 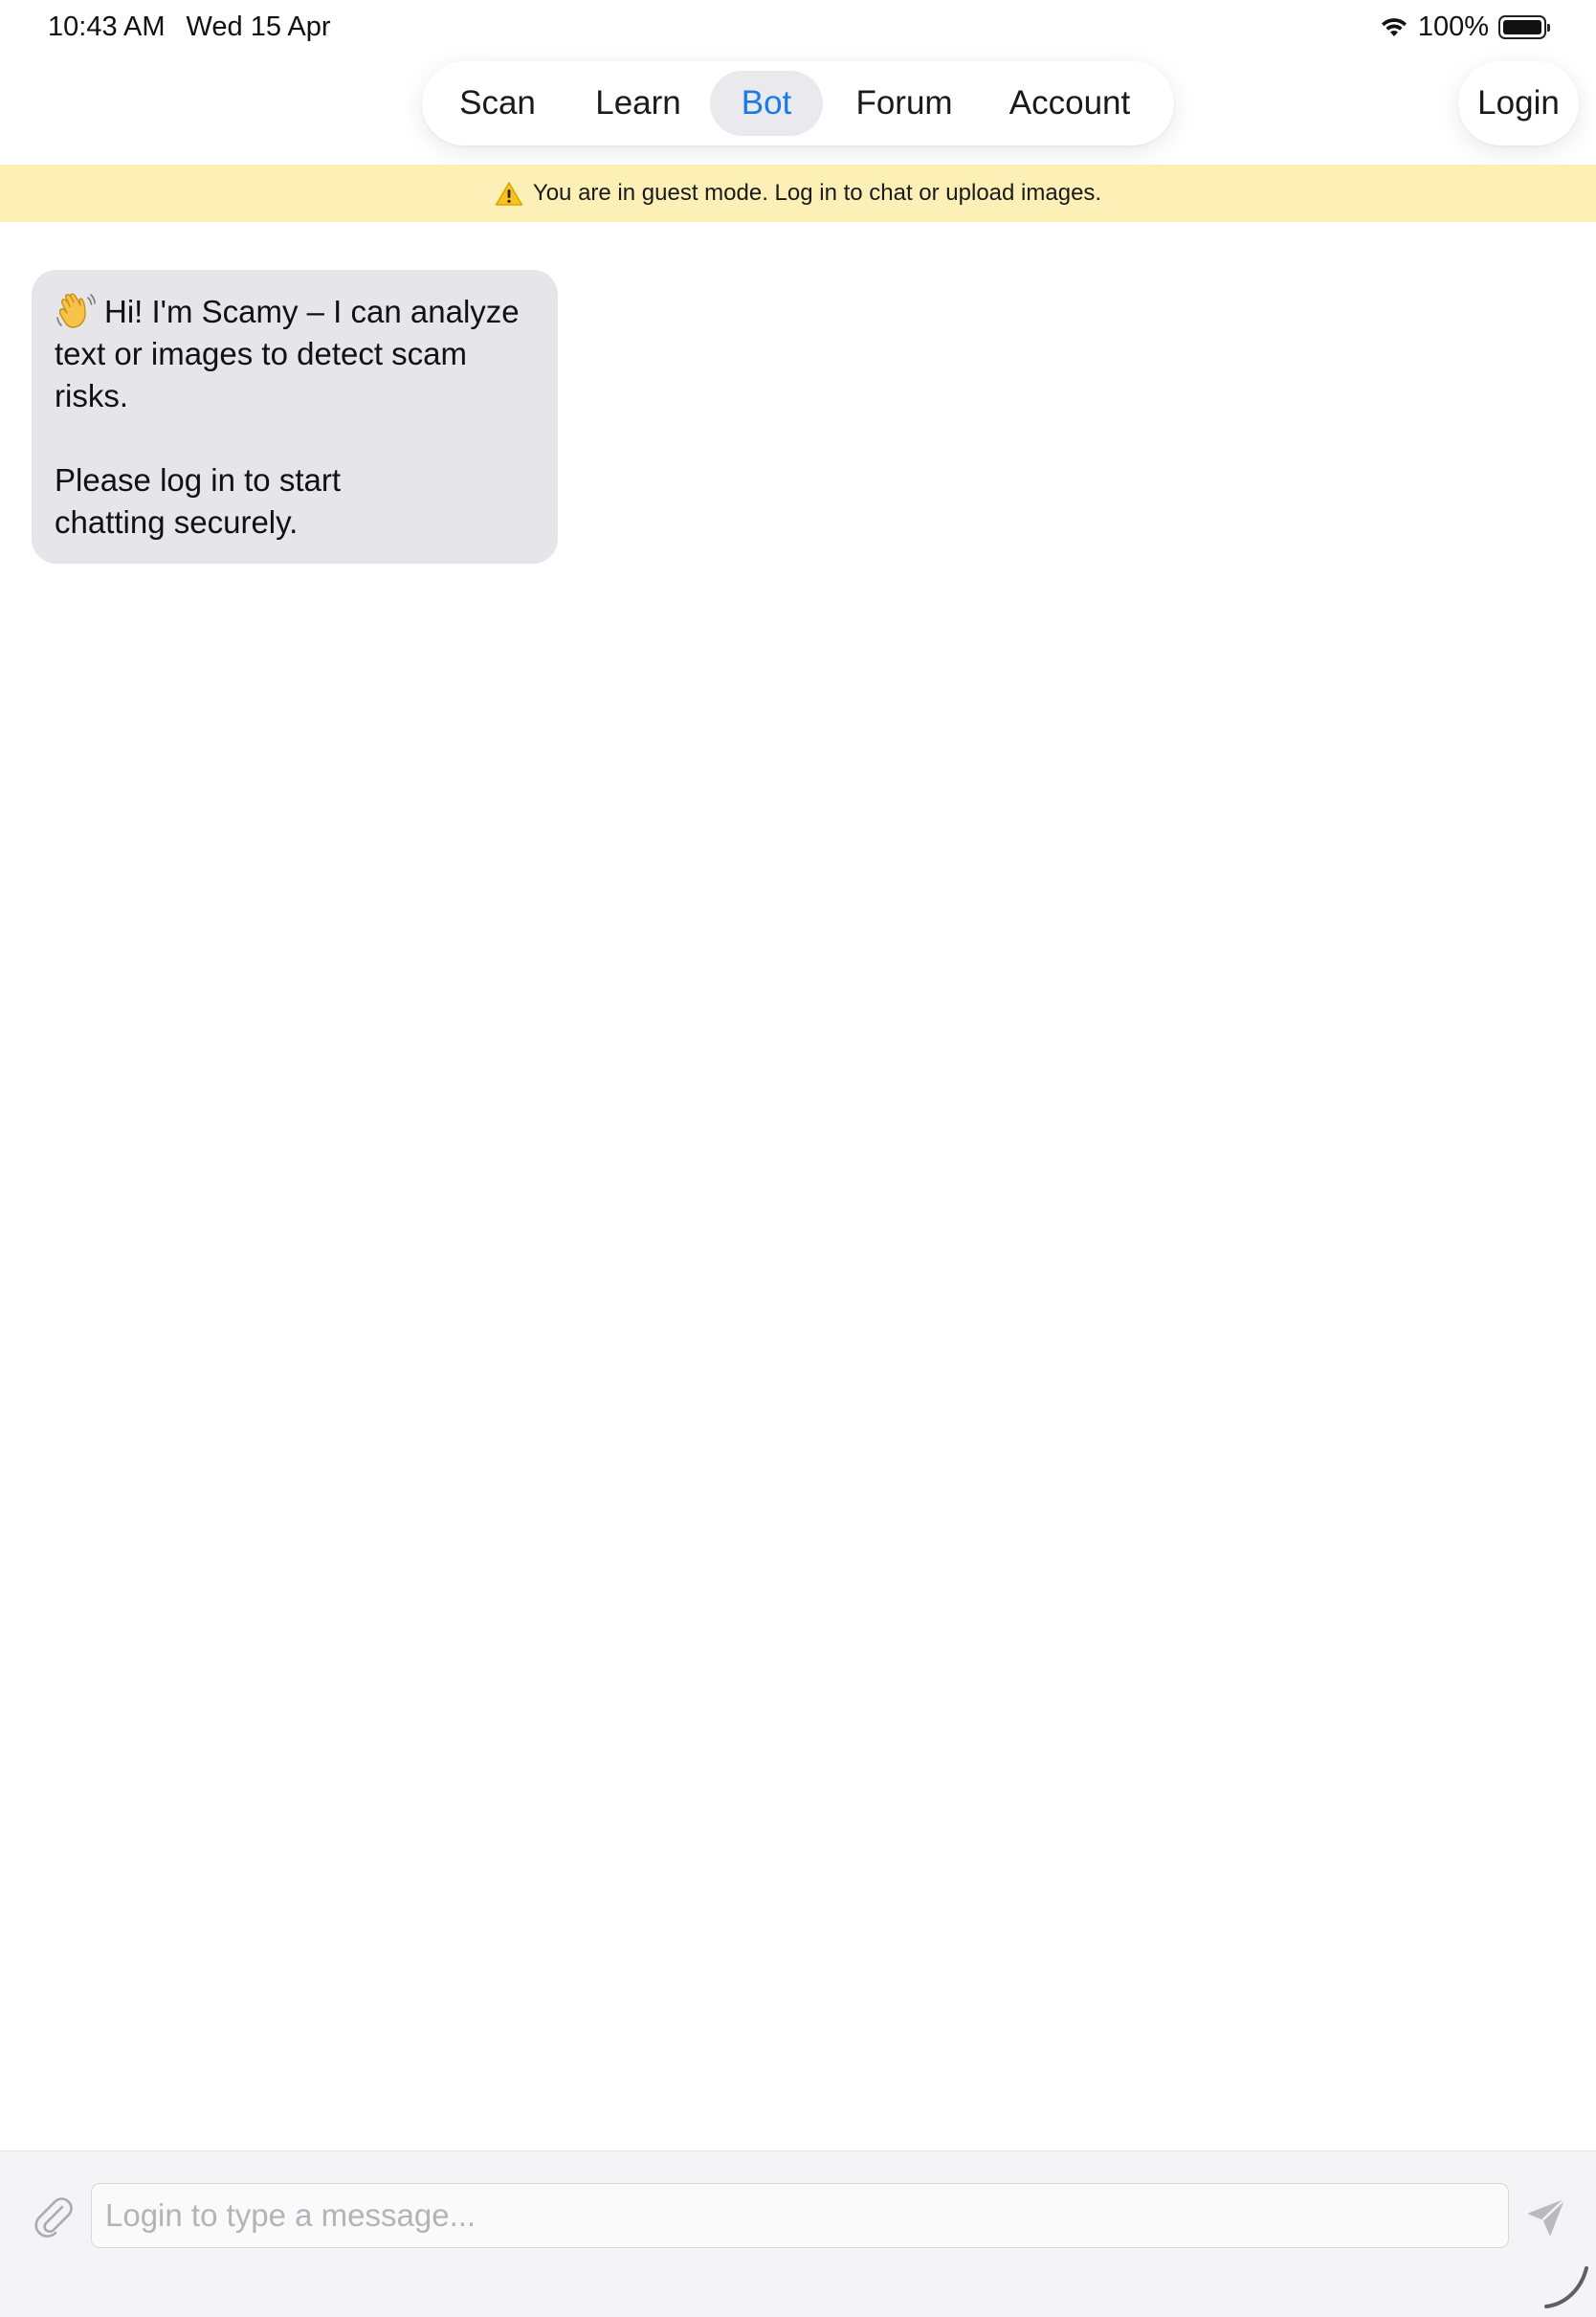 What do you see at coordinates (904, 103) in the screenshot?
I see `tab-forum: Forum` at bounding box center [904, 103].